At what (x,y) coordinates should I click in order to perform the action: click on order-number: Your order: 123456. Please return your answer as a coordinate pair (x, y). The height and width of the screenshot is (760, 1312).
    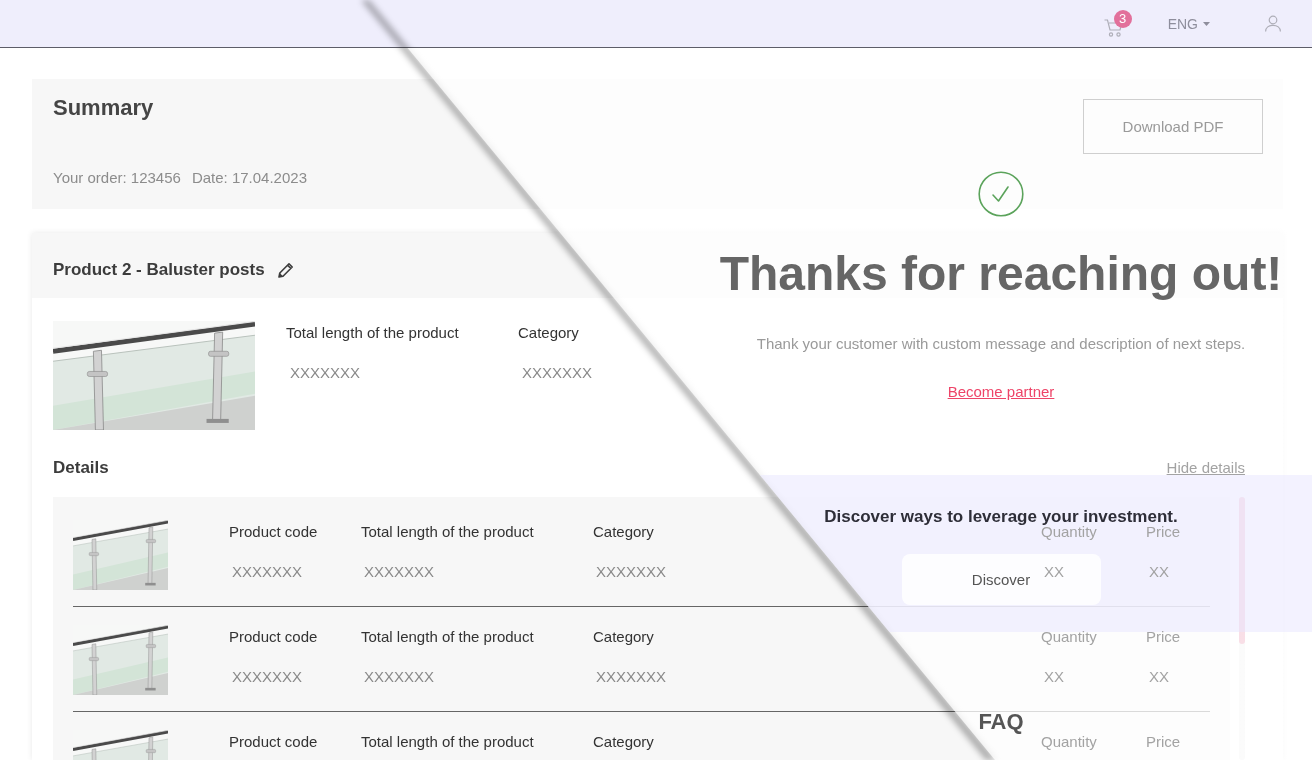
    Looking at the image, I should click on (117, 178).